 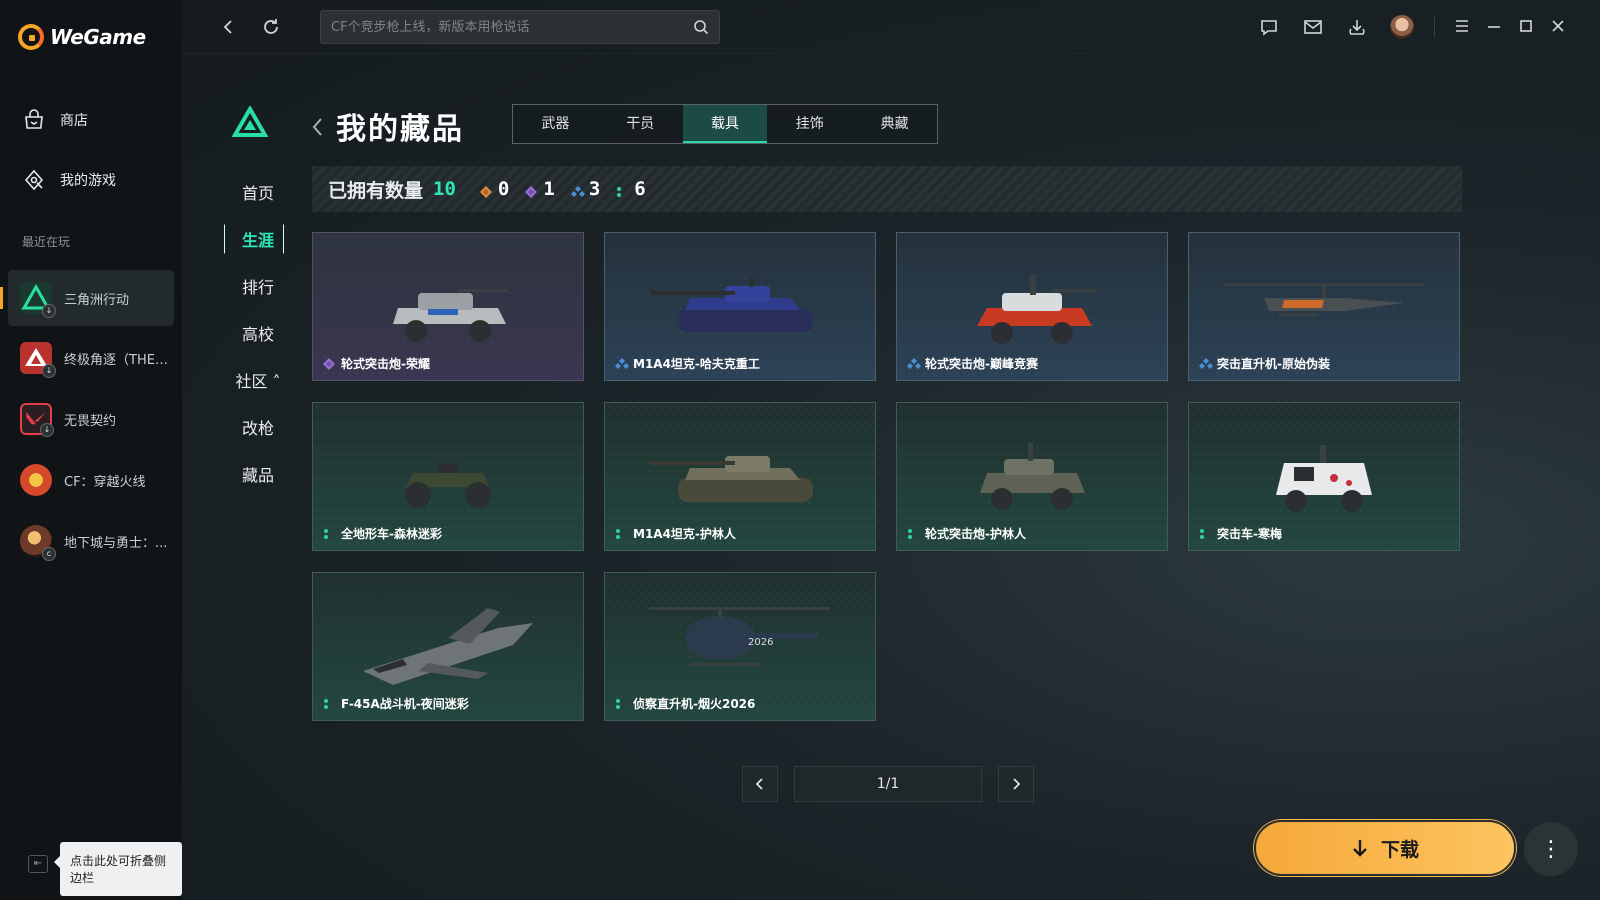 I want to click on side-nav-item-3: 高校, so click(x=258, y=333).